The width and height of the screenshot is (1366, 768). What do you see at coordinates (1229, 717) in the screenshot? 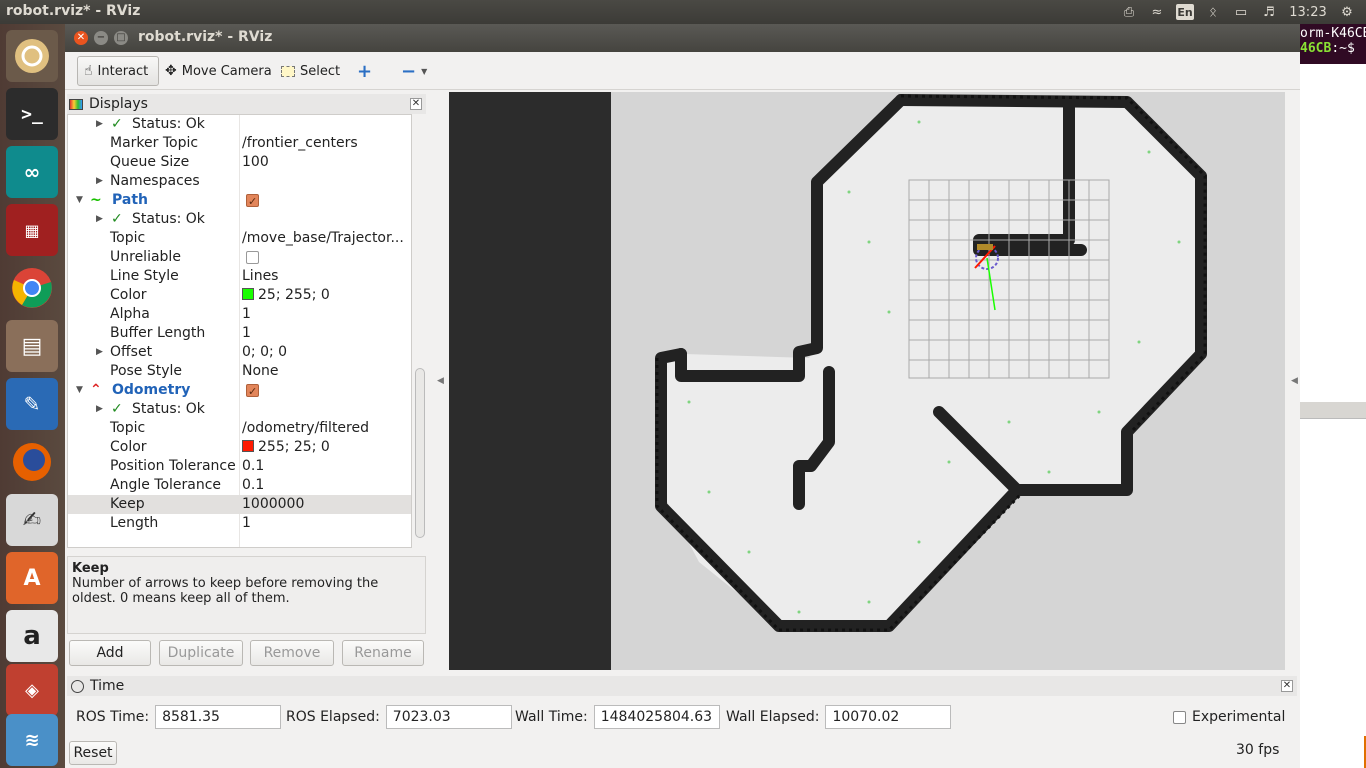
I see `experimental-toggle: Experimental` at bounding box center [1229, 717].